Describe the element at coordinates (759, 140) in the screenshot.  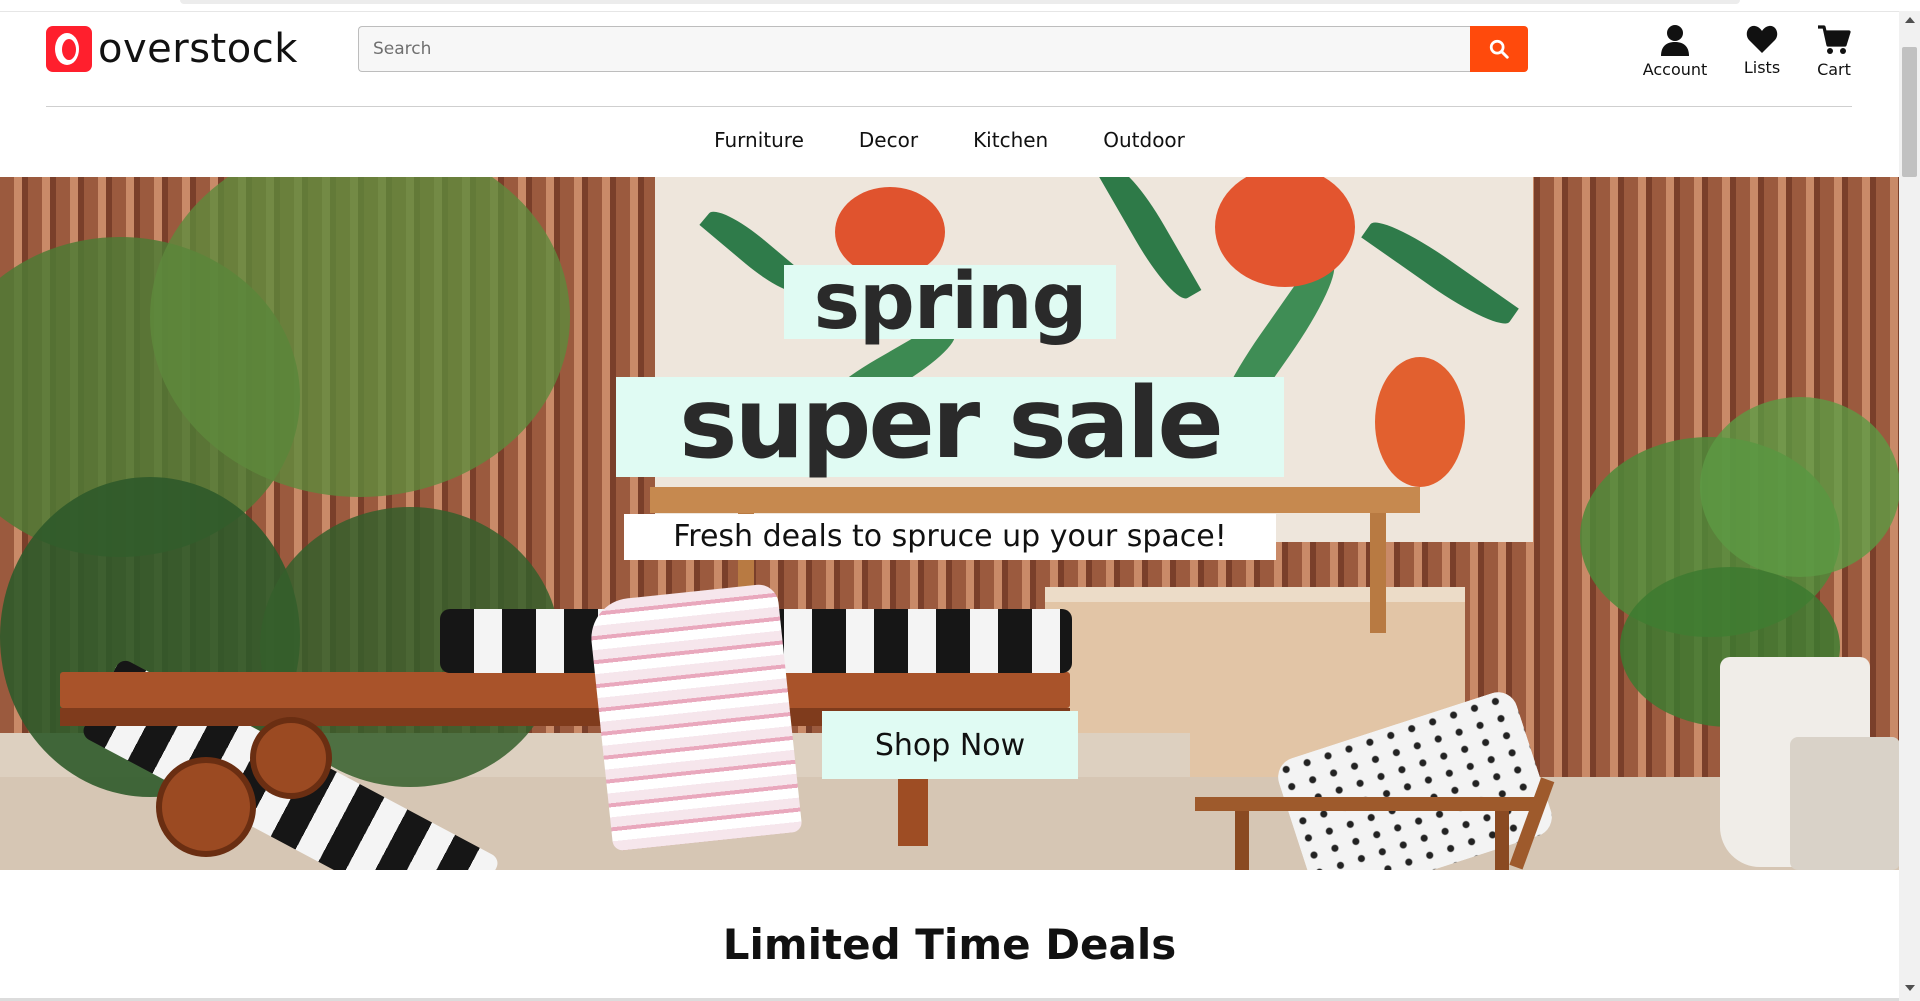
I see `nav-item-furniture: Furniture` at that location.